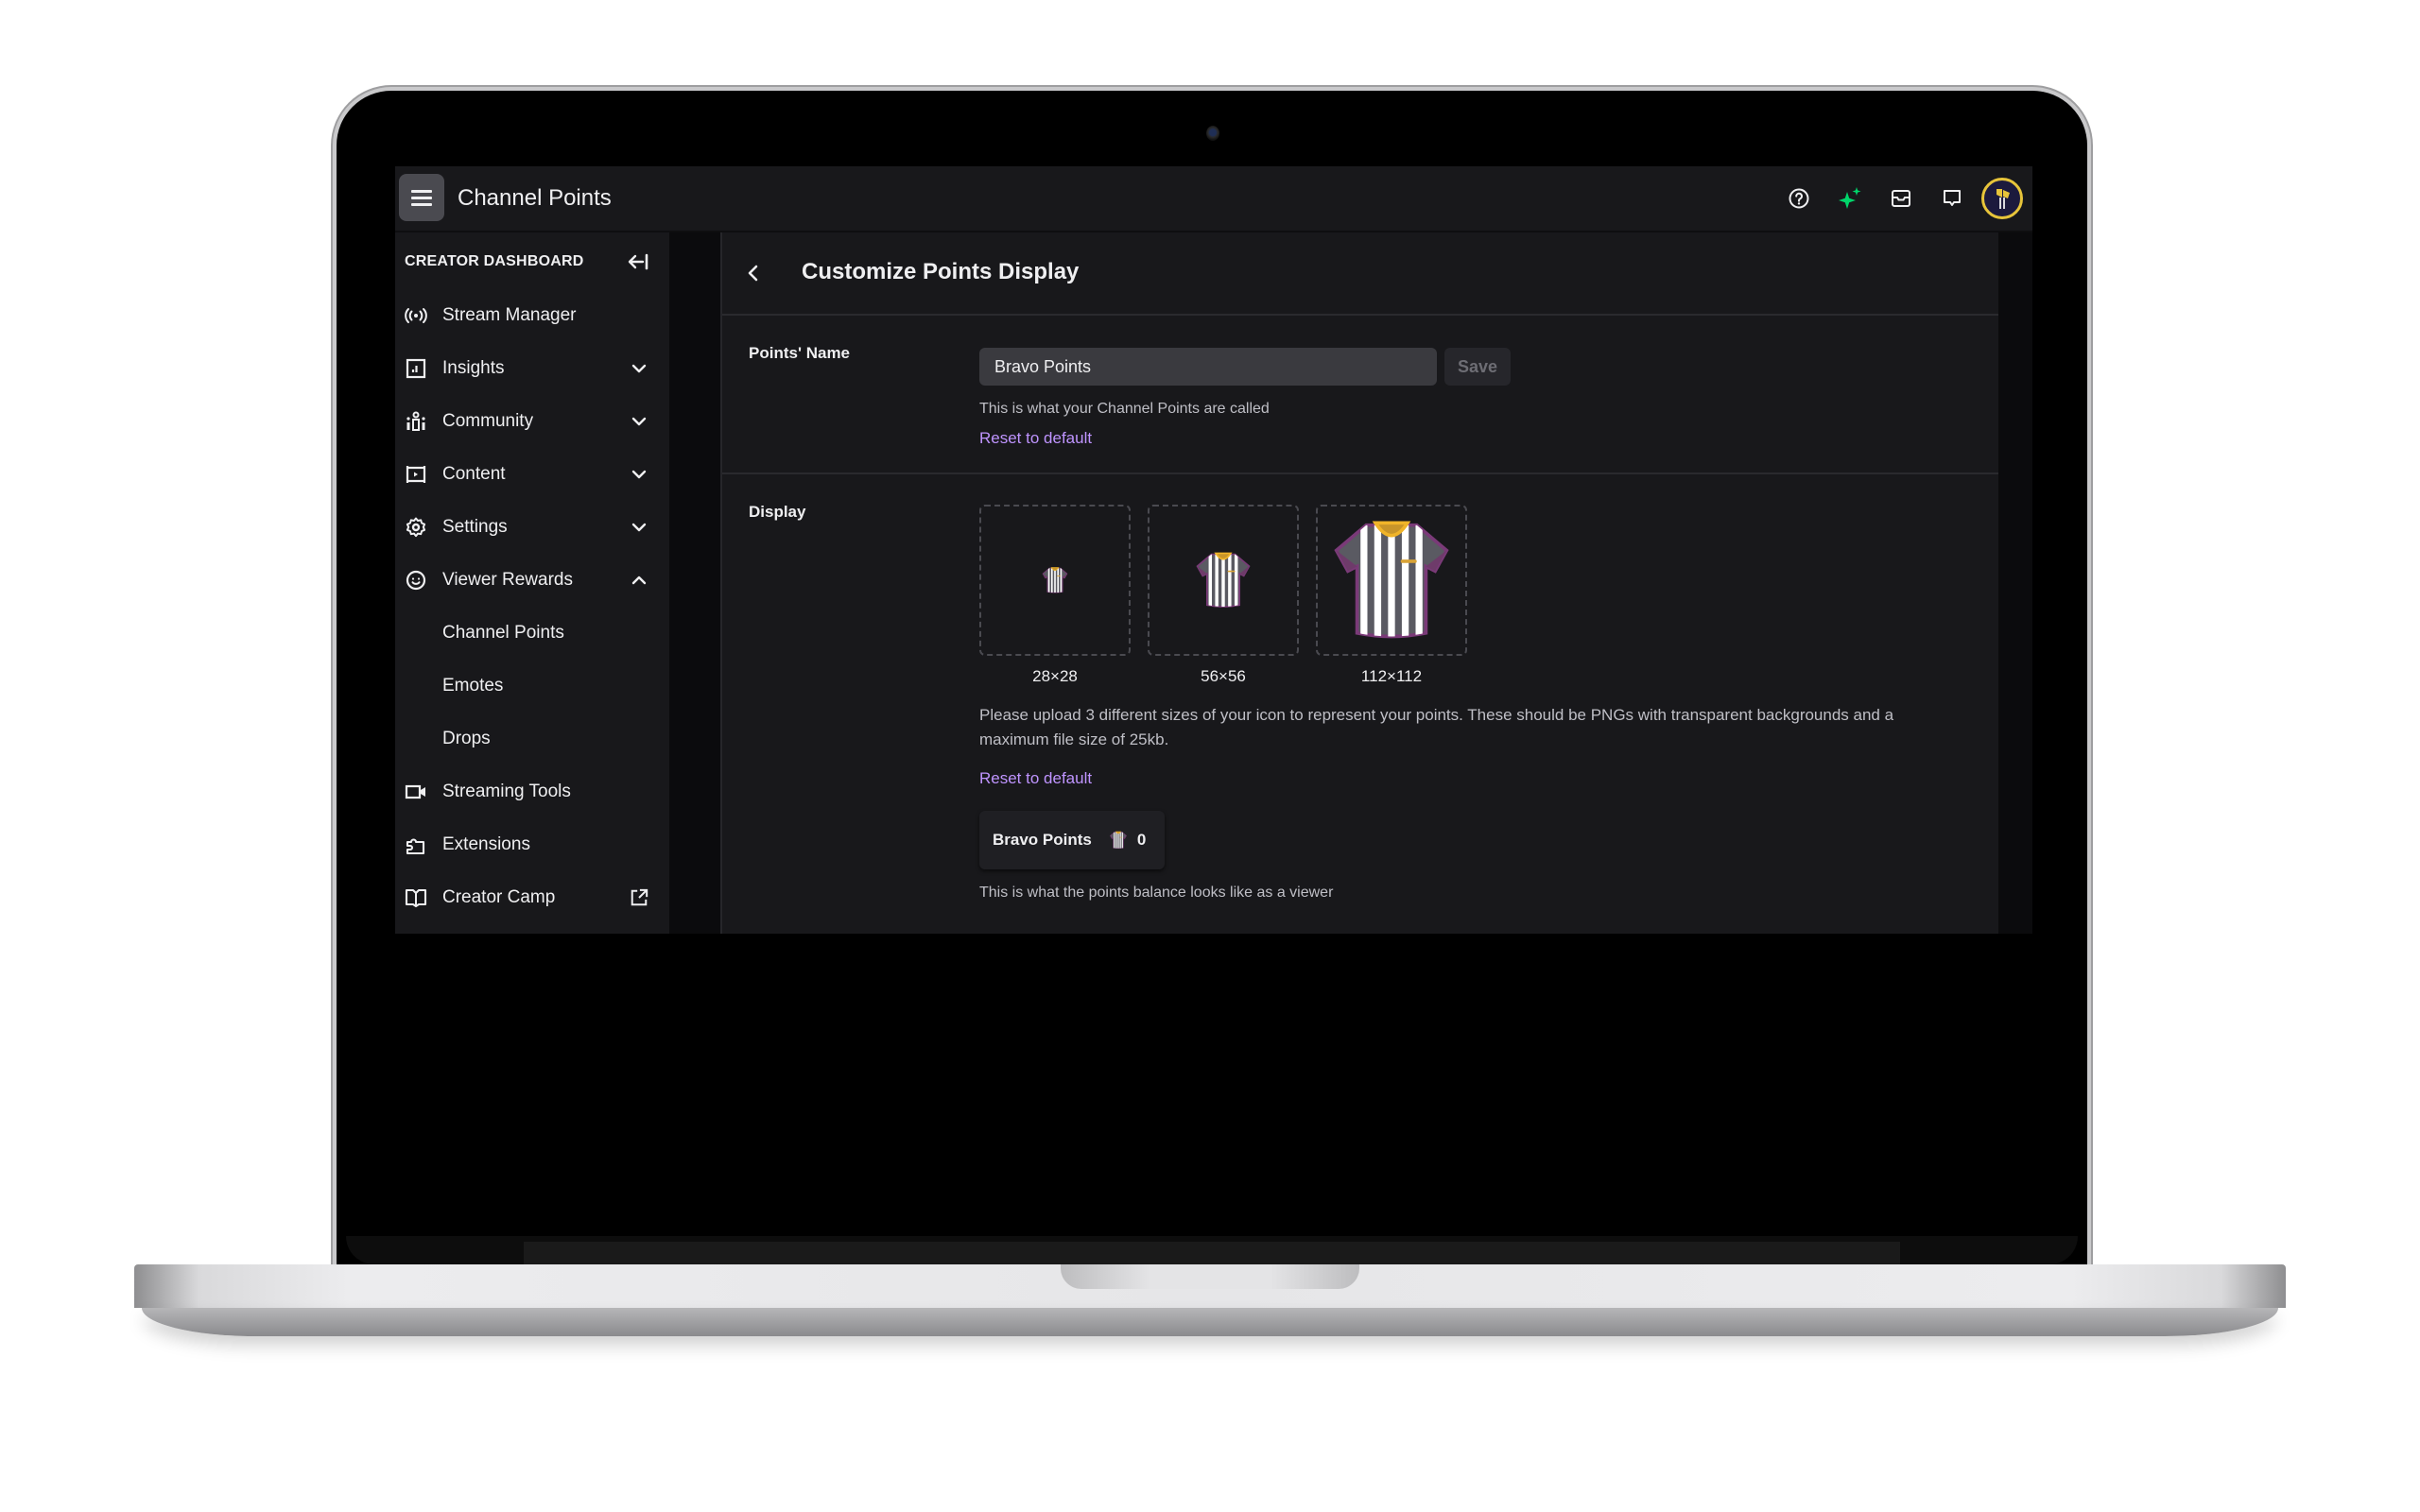 The height and width of the screenshot is (1512, 2420). Describe the element at coordinates (532, 844) in the screenshot. I see `sidebar-item-extensions: Extensions` at that location.